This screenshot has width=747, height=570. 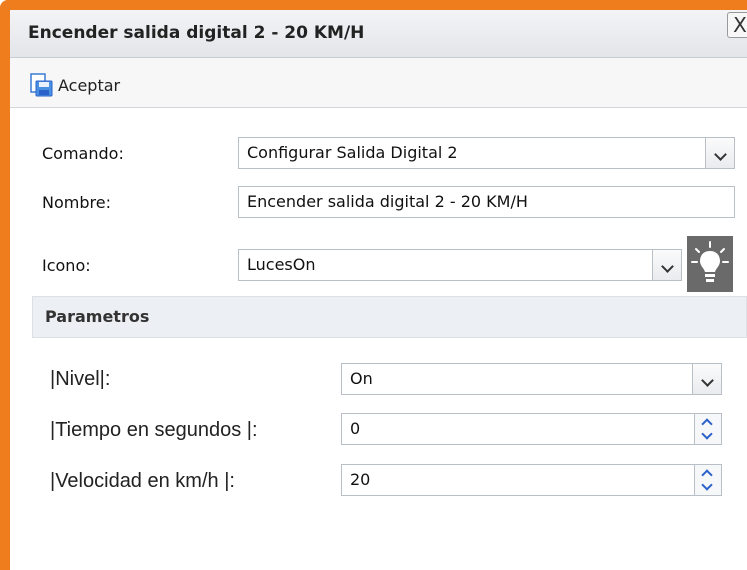 I want to click on nombre-input: Encender salida digital 2 - 20 KM/H, so click(x=486, y=202).